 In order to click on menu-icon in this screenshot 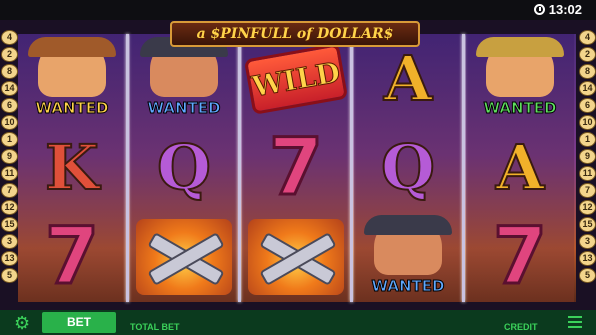, I will do `click(575, 322)`.